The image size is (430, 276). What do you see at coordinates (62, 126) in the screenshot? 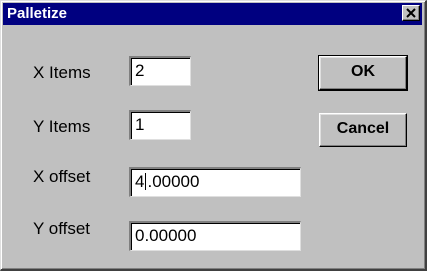
I see `y-items-label: Y Items` at bounding box center [62, 126].